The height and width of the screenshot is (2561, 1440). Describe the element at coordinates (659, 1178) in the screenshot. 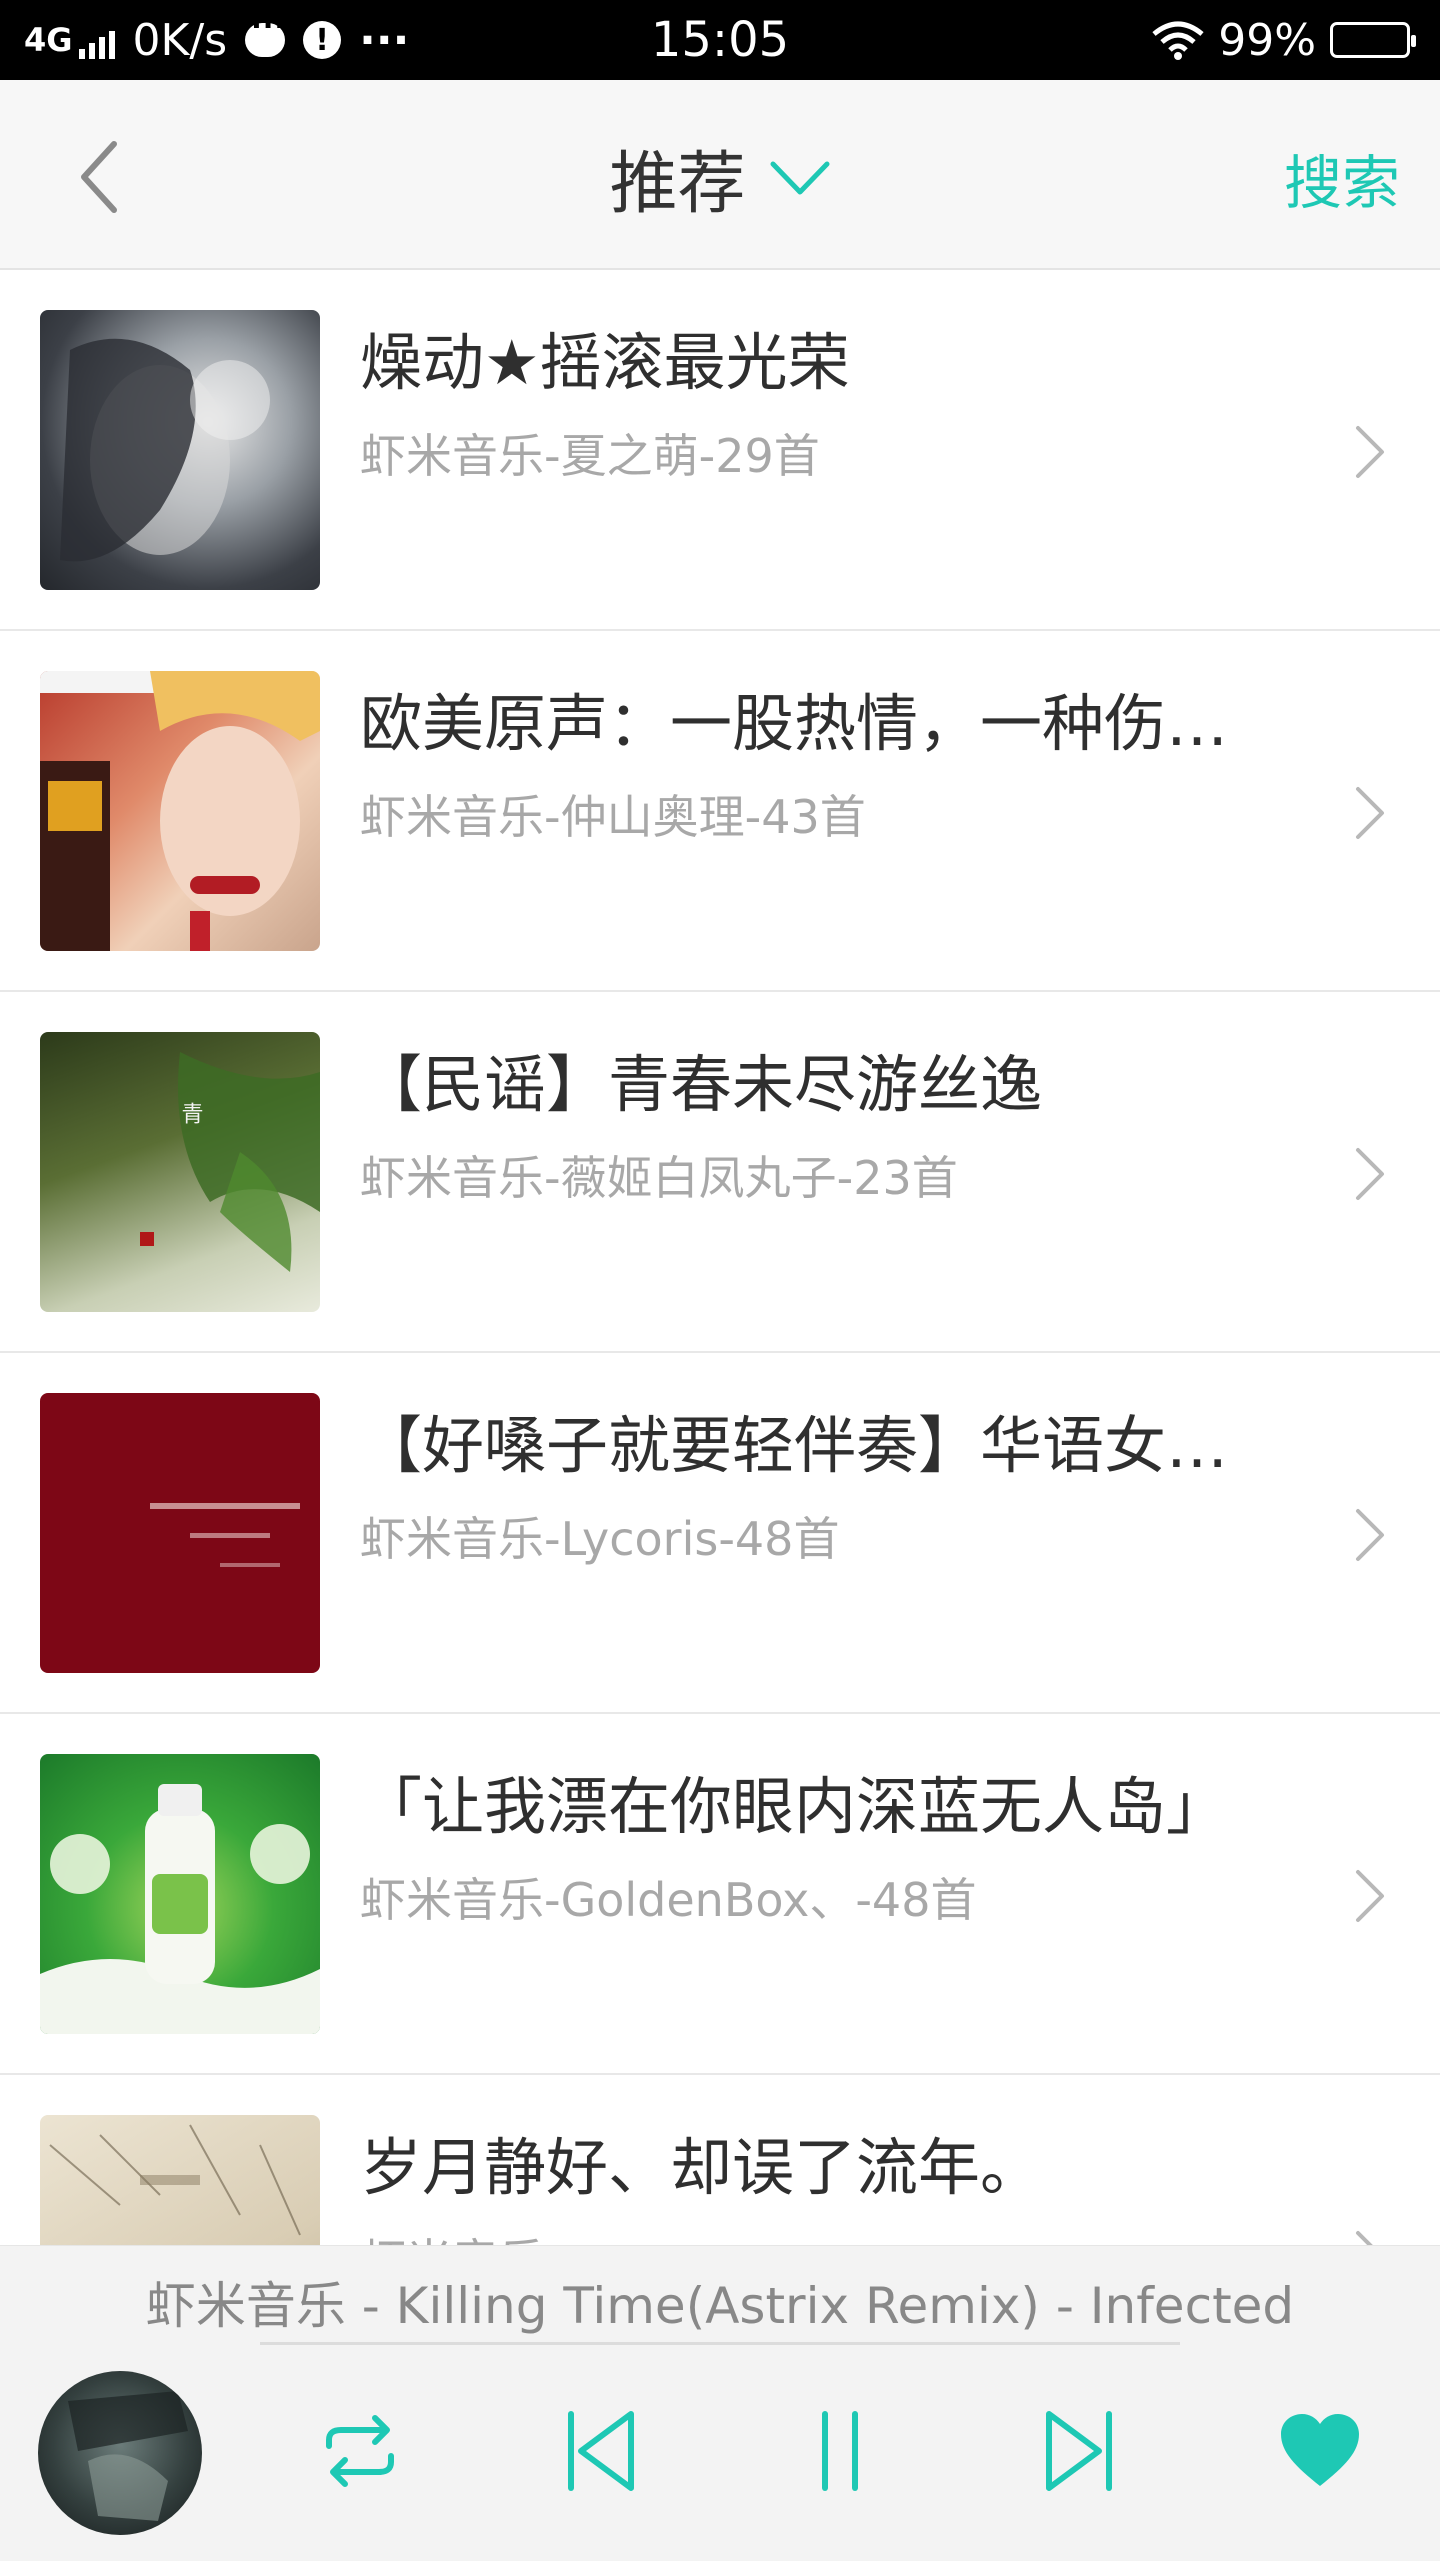

I see `playlist-meta: 虾米音乐-薇姬白凤丸子-23首` at that location.